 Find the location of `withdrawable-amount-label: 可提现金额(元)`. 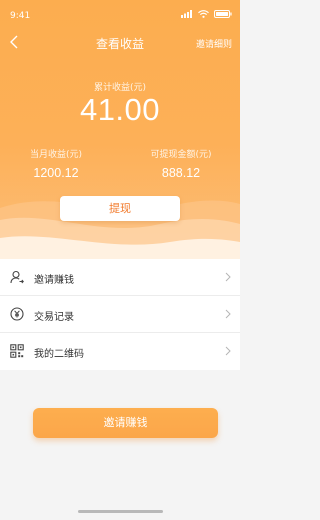

withdrawable-amount-label: 可提现金额(元) is located at coordinates (181, 155).